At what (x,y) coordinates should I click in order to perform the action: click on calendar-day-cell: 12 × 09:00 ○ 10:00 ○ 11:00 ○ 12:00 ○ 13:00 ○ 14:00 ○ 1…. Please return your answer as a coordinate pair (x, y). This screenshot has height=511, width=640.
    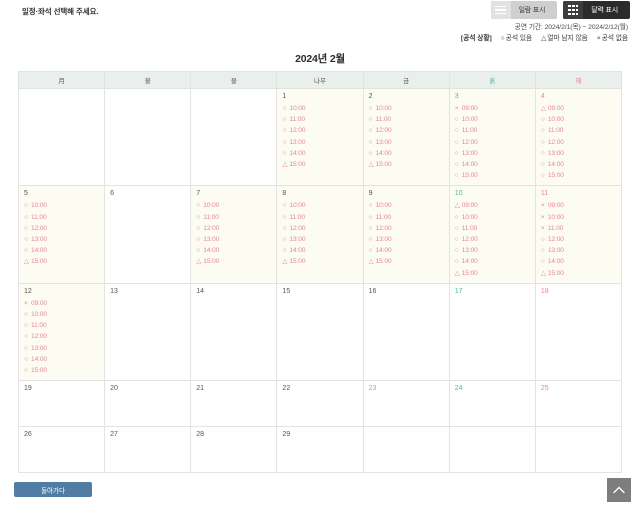
    Looking at the image, I should click on (61, 332).